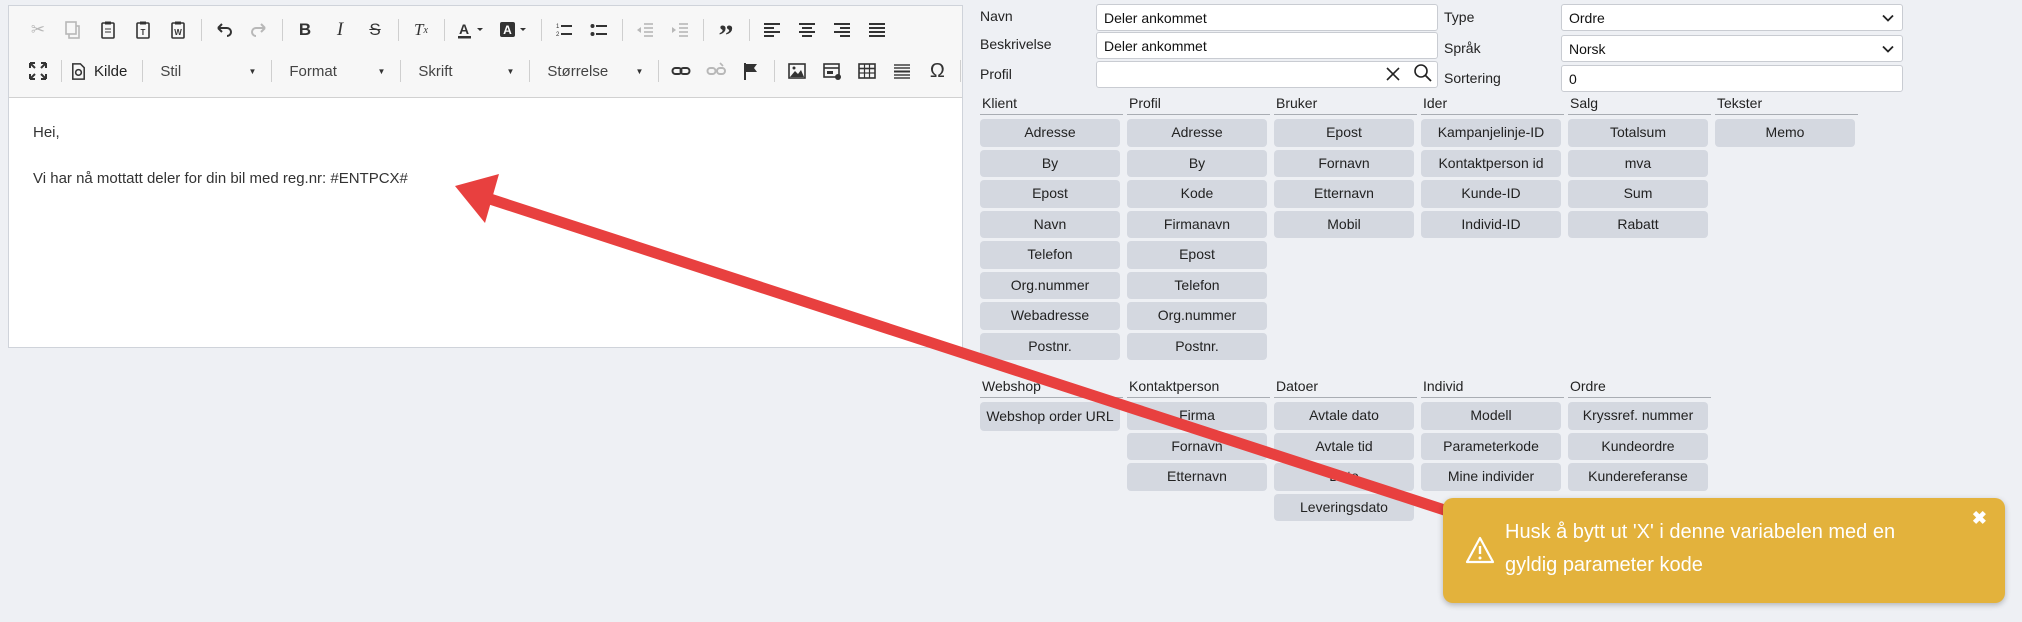 This screenshot has width=2022, height=622. What do you see at coordinates (1491, 477) in the screenshot?
I see `variable-chip: Mine individer` at bounding box center [1491, 477].